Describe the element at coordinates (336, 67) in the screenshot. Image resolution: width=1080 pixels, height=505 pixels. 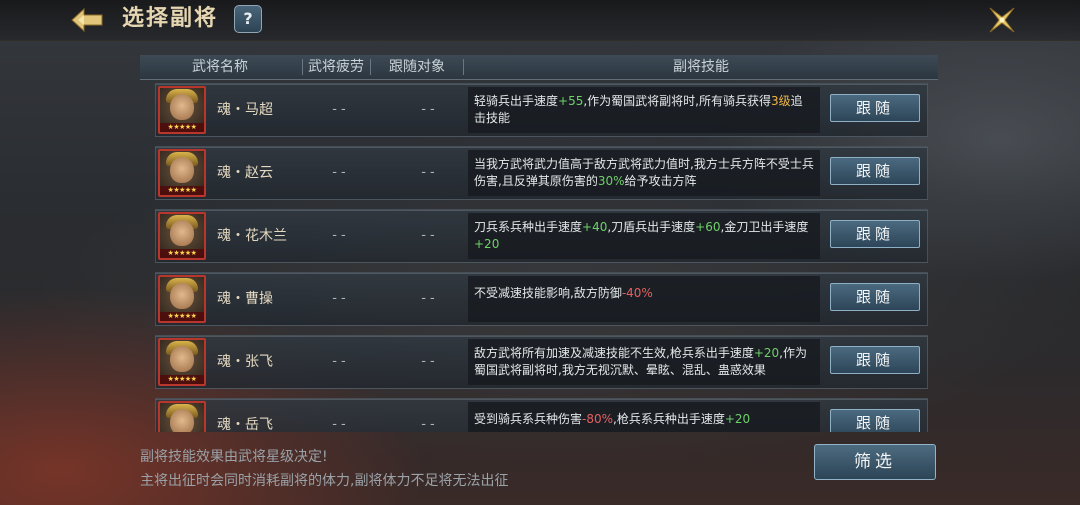
I see `column-header-fatigue: 武将疲劳` at that location.